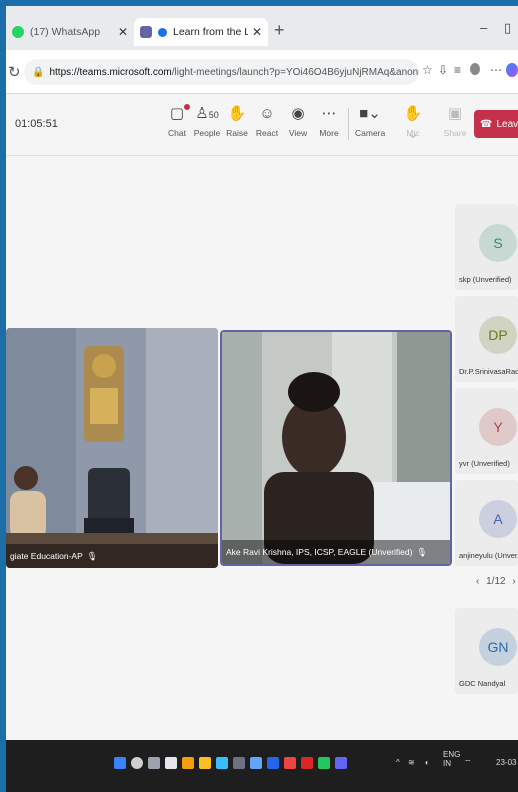  I want to click on chevron-up-icon: ^, so click(398, 762).